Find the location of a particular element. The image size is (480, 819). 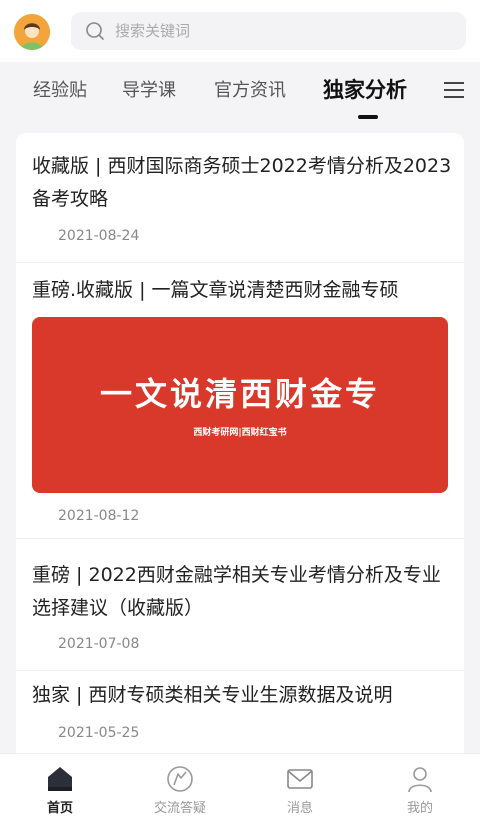

article-title: 重磅.收藏版 | 一篇文章说清楚西财金融专硕 is located at coordinates (242, 290).